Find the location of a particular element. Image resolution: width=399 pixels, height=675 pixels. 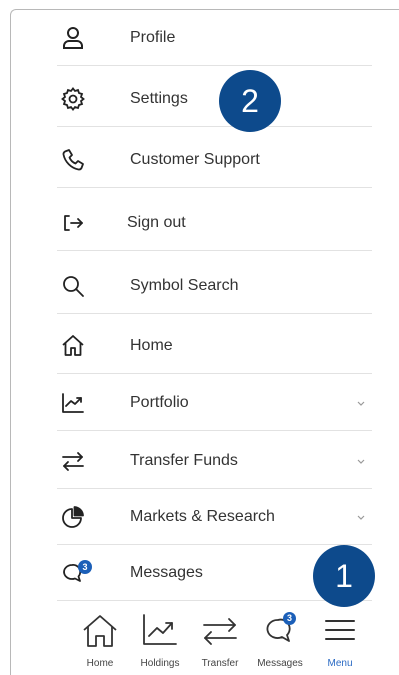

menu-item-customer-support: Customer Support is located at coordinates (214, 160).